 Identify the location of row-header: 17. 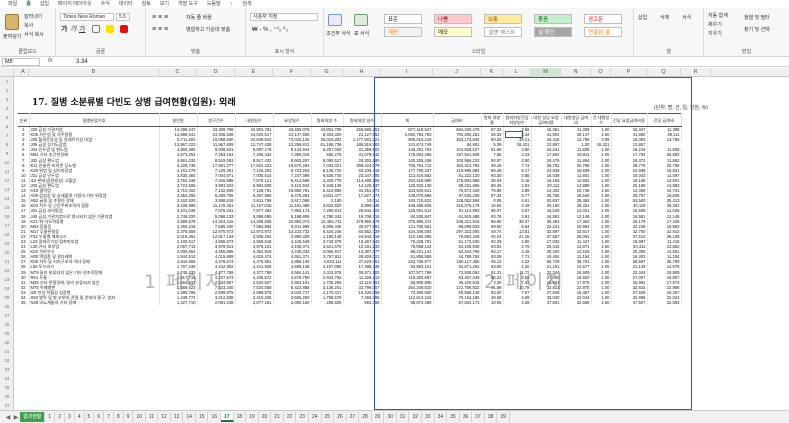
(7, 225).